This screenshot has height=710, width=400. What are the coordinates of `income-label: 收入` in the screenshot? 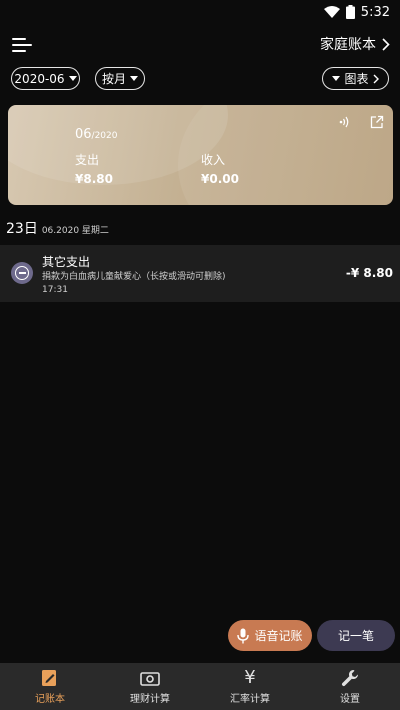 It's located at (213, 160).